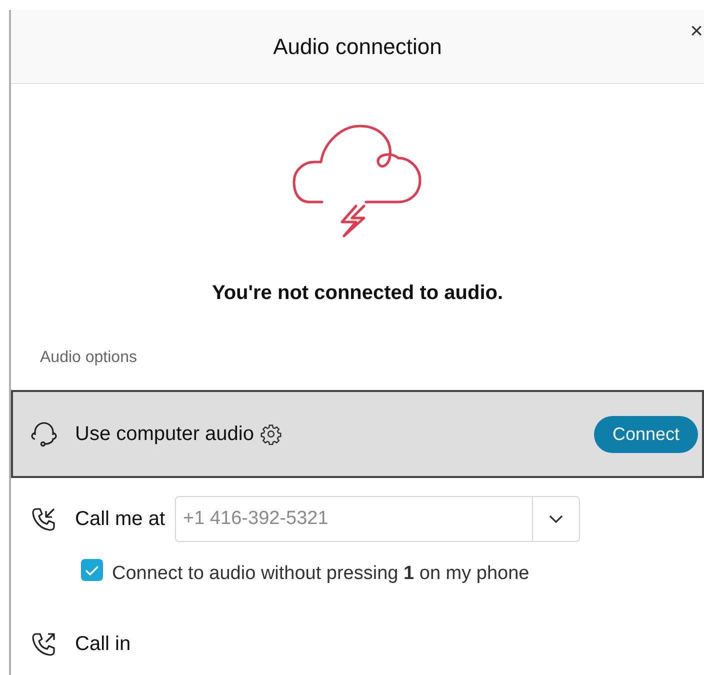 Image resolution: width=704 pixels, height=675 pixels. I want to click on window-title: Audio connection, so click(357, 47).